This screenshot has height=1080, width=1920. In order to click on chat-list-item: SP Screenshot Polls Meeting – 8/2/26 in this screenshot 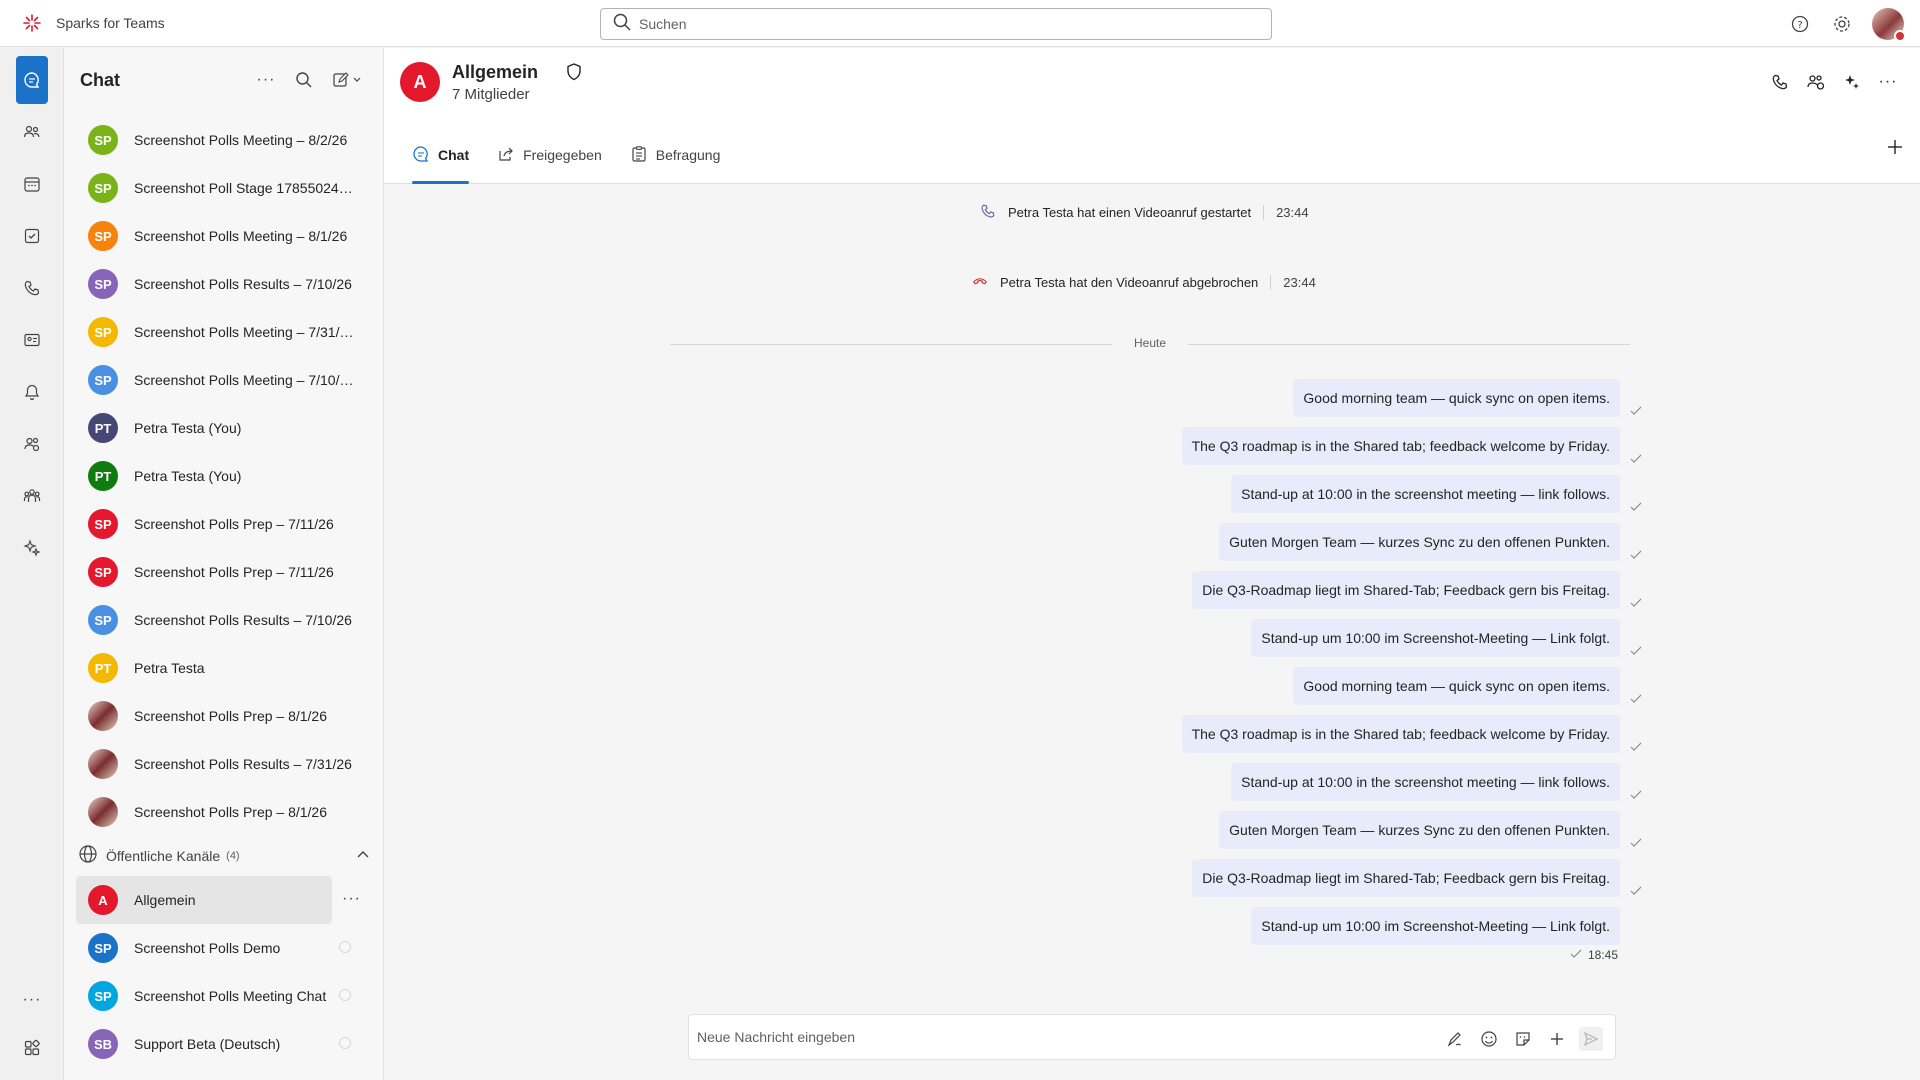, I will do `click(224, 140)`.